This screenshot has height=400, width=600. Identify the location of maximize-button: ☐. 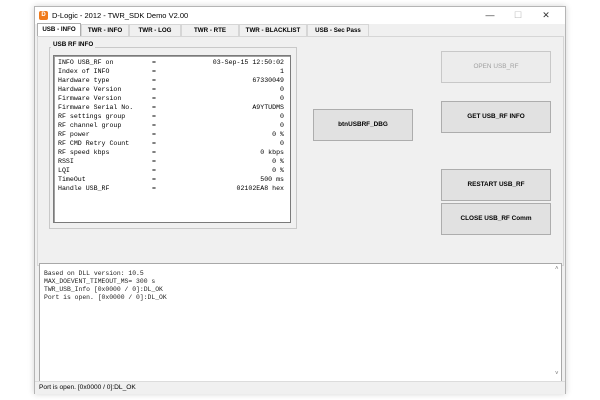
(518, 15).